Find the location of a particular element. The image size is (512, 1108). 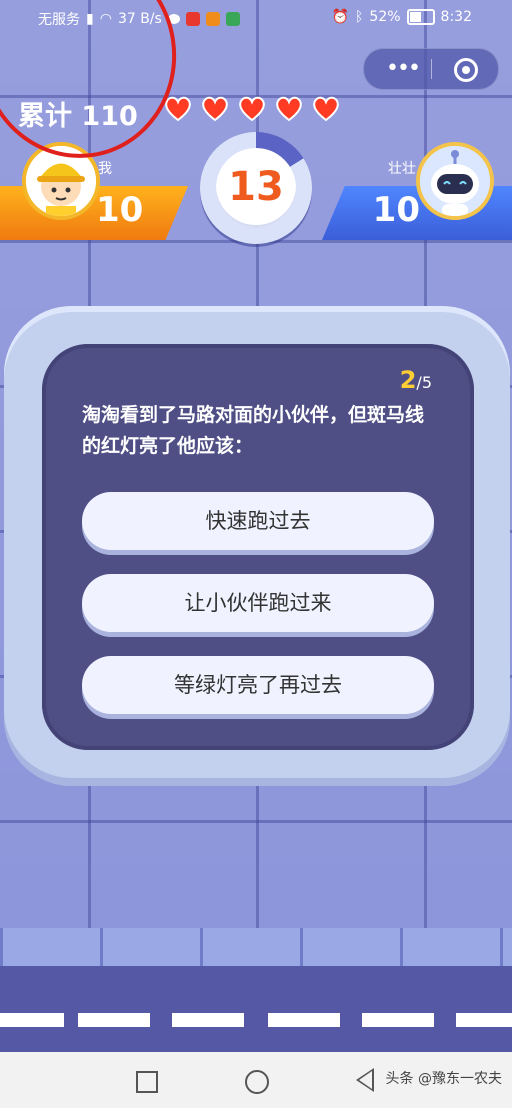

question-text: 淘淘看到了马路对面的小伙伴，但斑马线的红灯亮了他应该： is located at coordinates (253, 430).